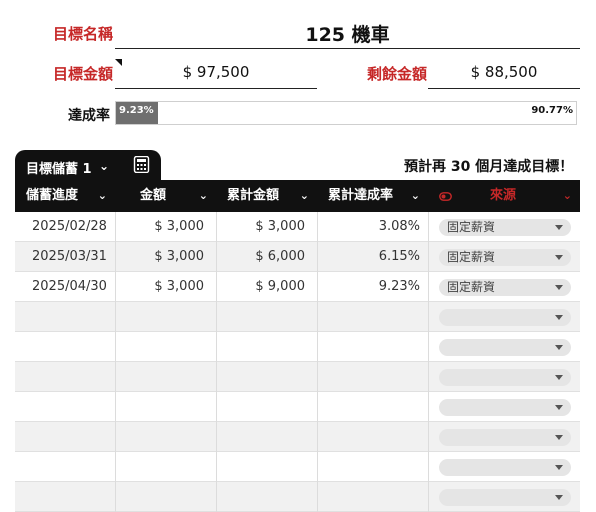  What do you see at coordinates (361, 195) in the screenshot?
I see `column-label: 累計達成率` at bounding box center [361, 195].